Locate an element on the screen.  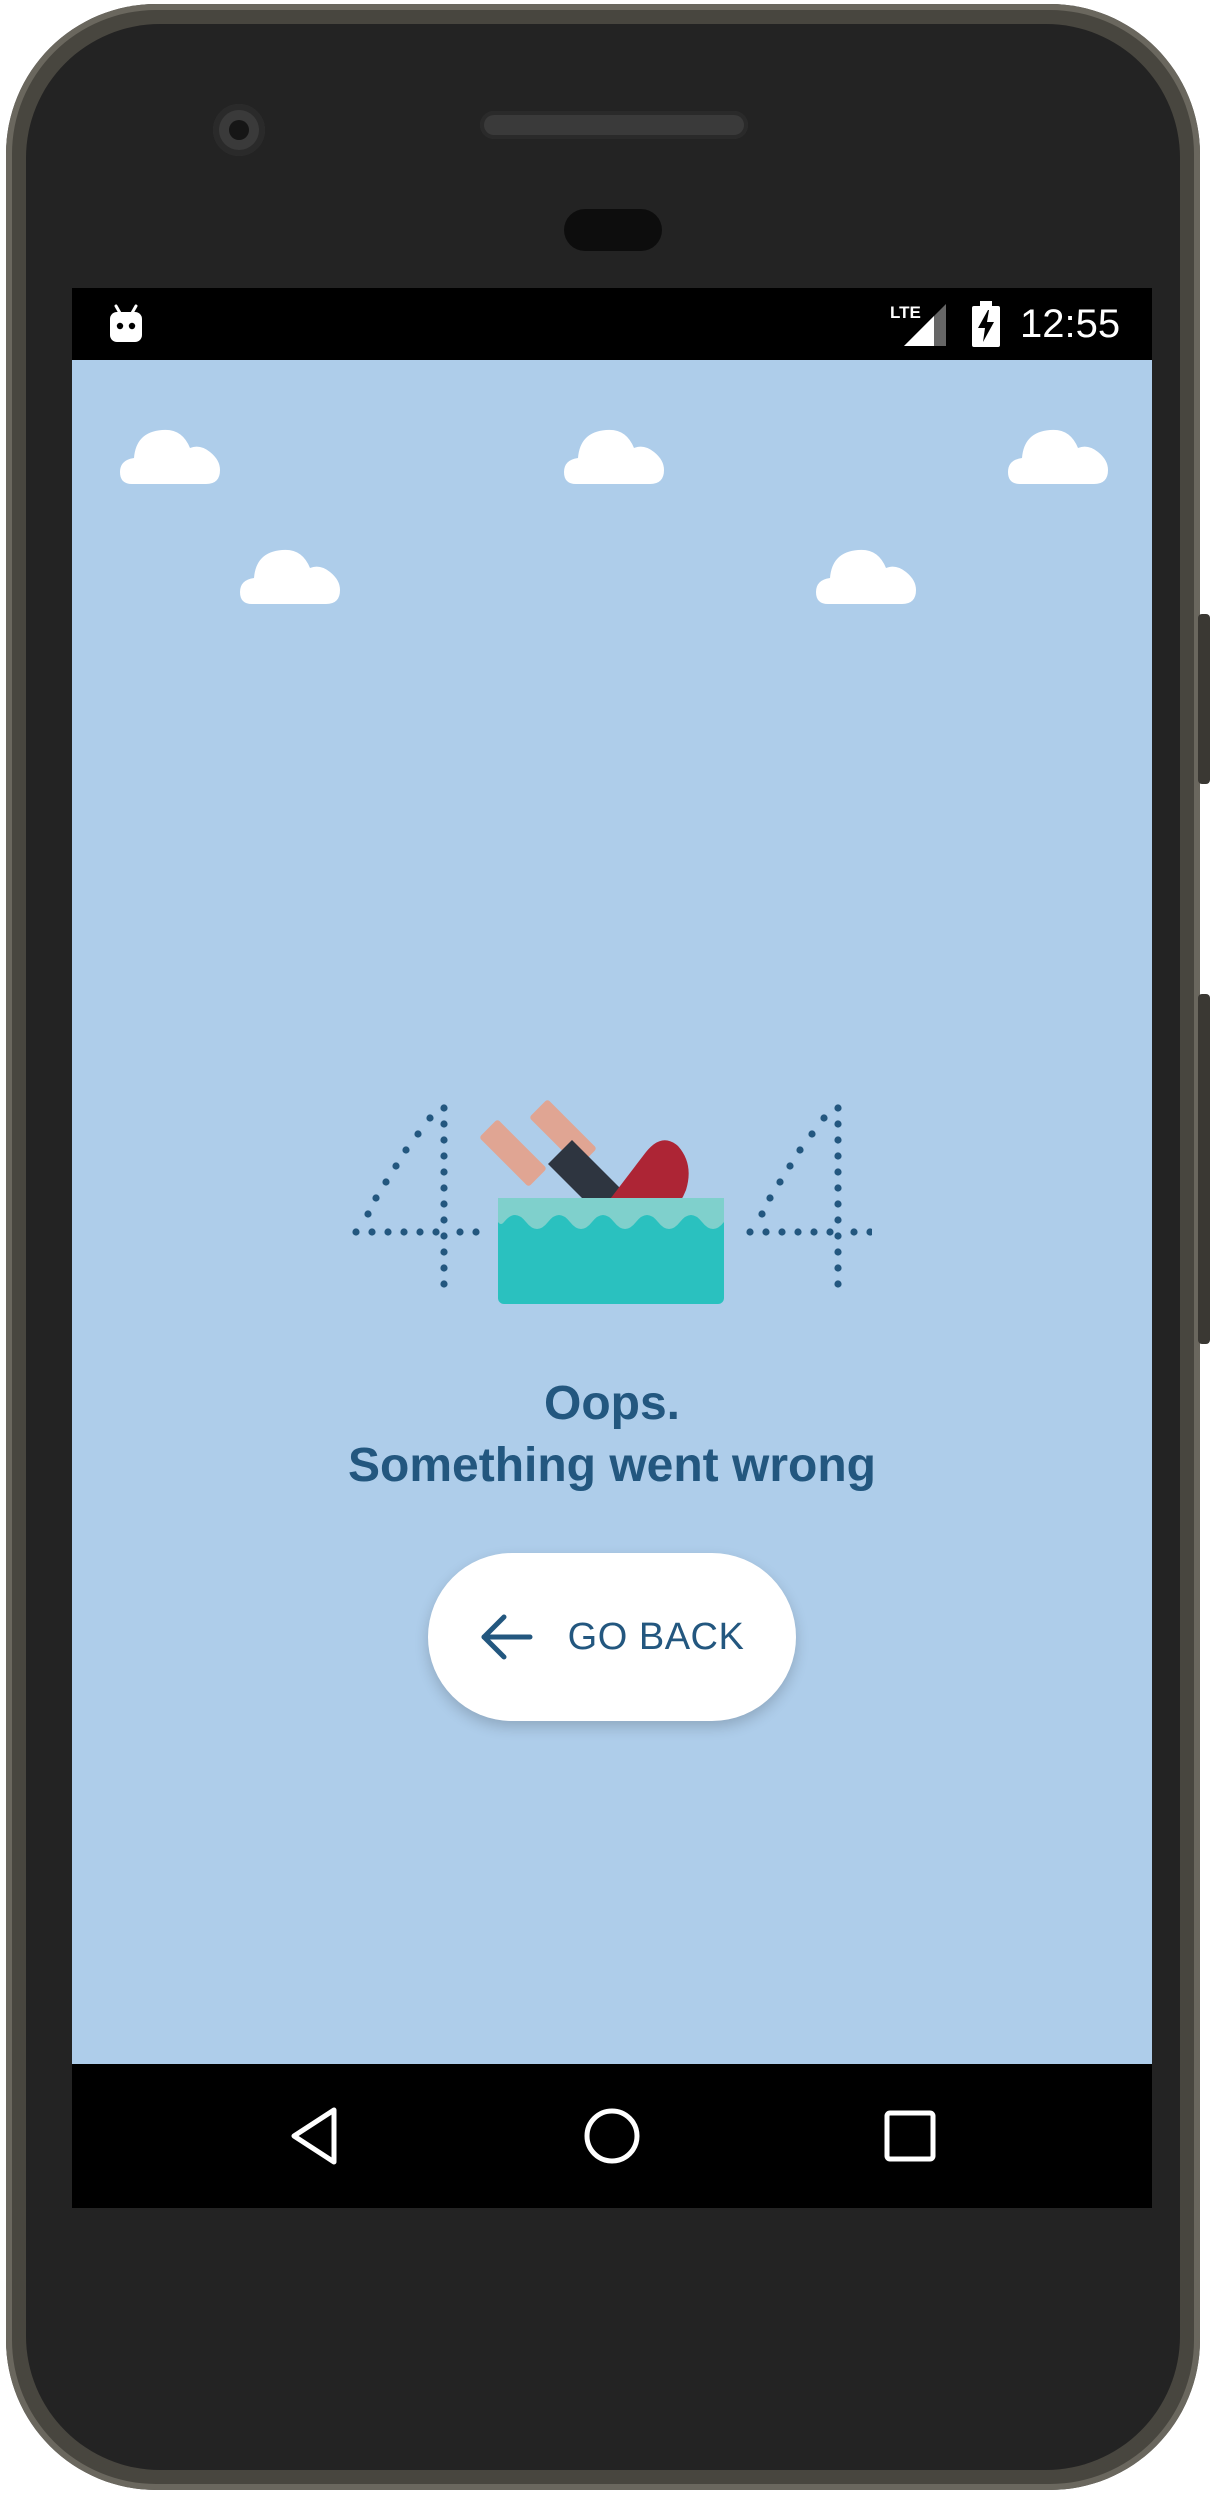
navigation-bar is located at coordinates (612, 2136).